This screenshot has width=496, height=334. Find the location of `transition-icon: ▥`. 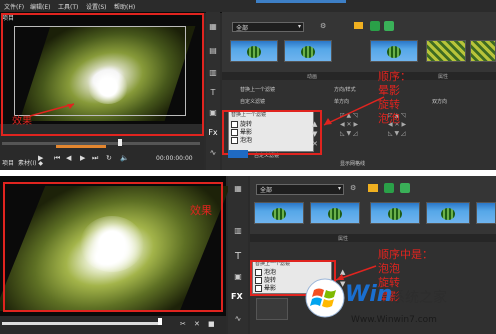

transition-icon: ▥ is located at coordinates (213, 72).